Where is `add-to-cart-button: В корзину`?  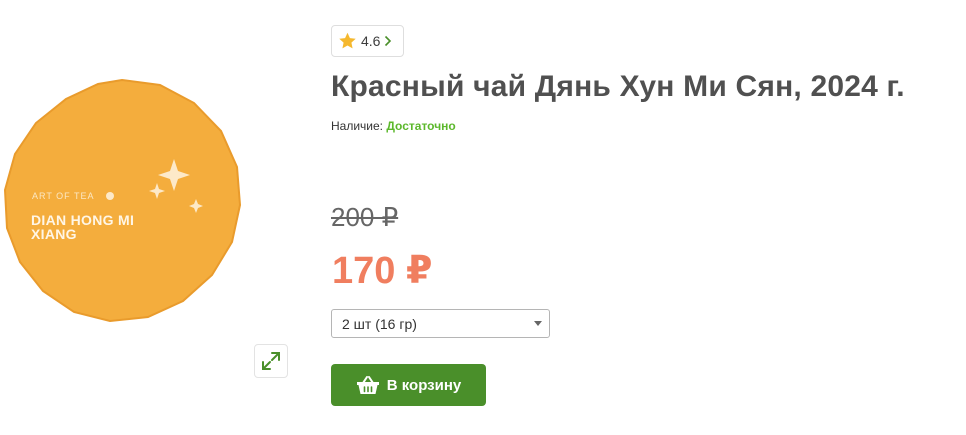 add-to-cart-button: В корзину is located at coordinates (408, 385).